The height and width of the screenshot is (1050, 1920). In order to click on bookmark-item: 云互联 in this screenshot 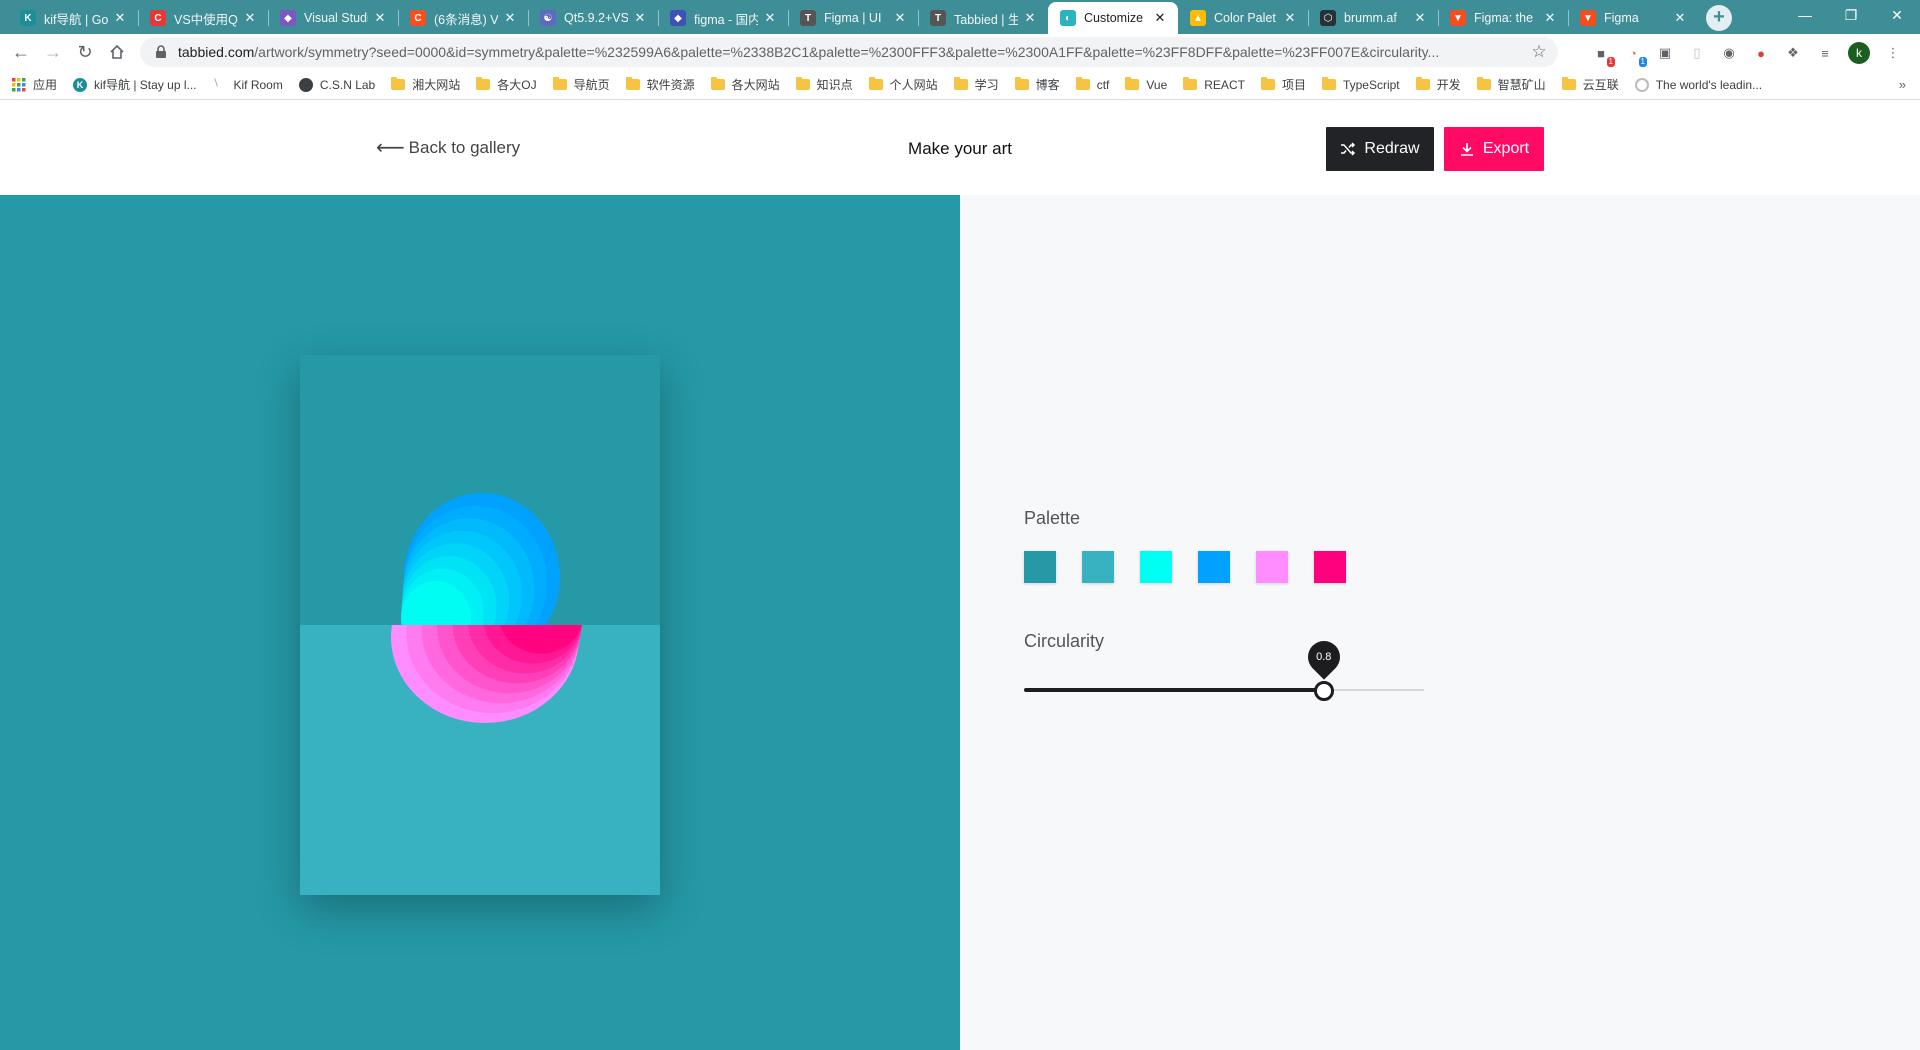, I will do `click(1590, 84)`.